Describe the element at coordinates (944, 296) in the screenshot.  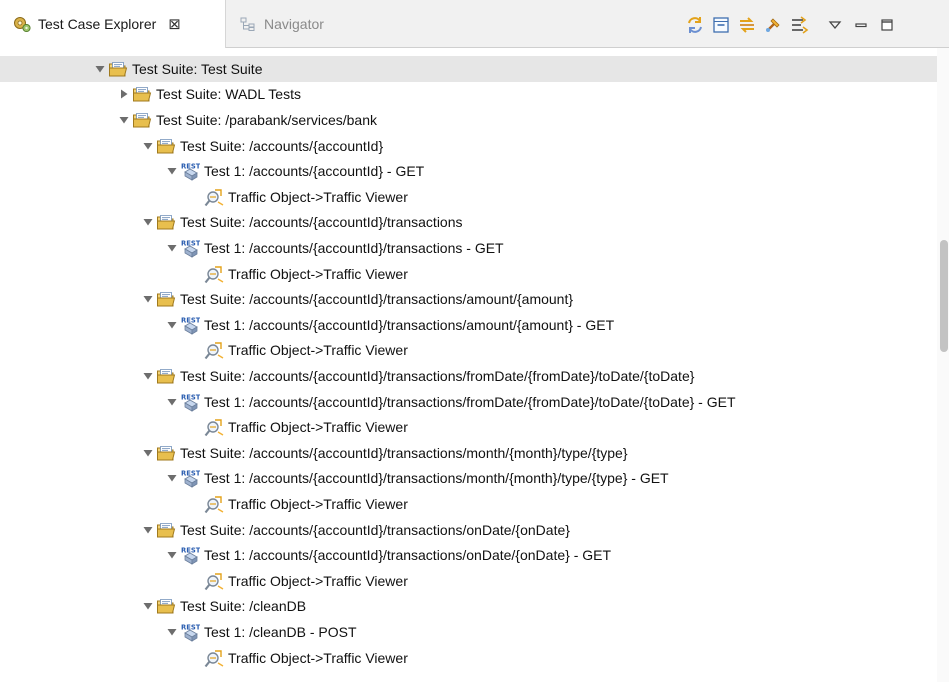
I see `scrollbar-thumb` at that location.